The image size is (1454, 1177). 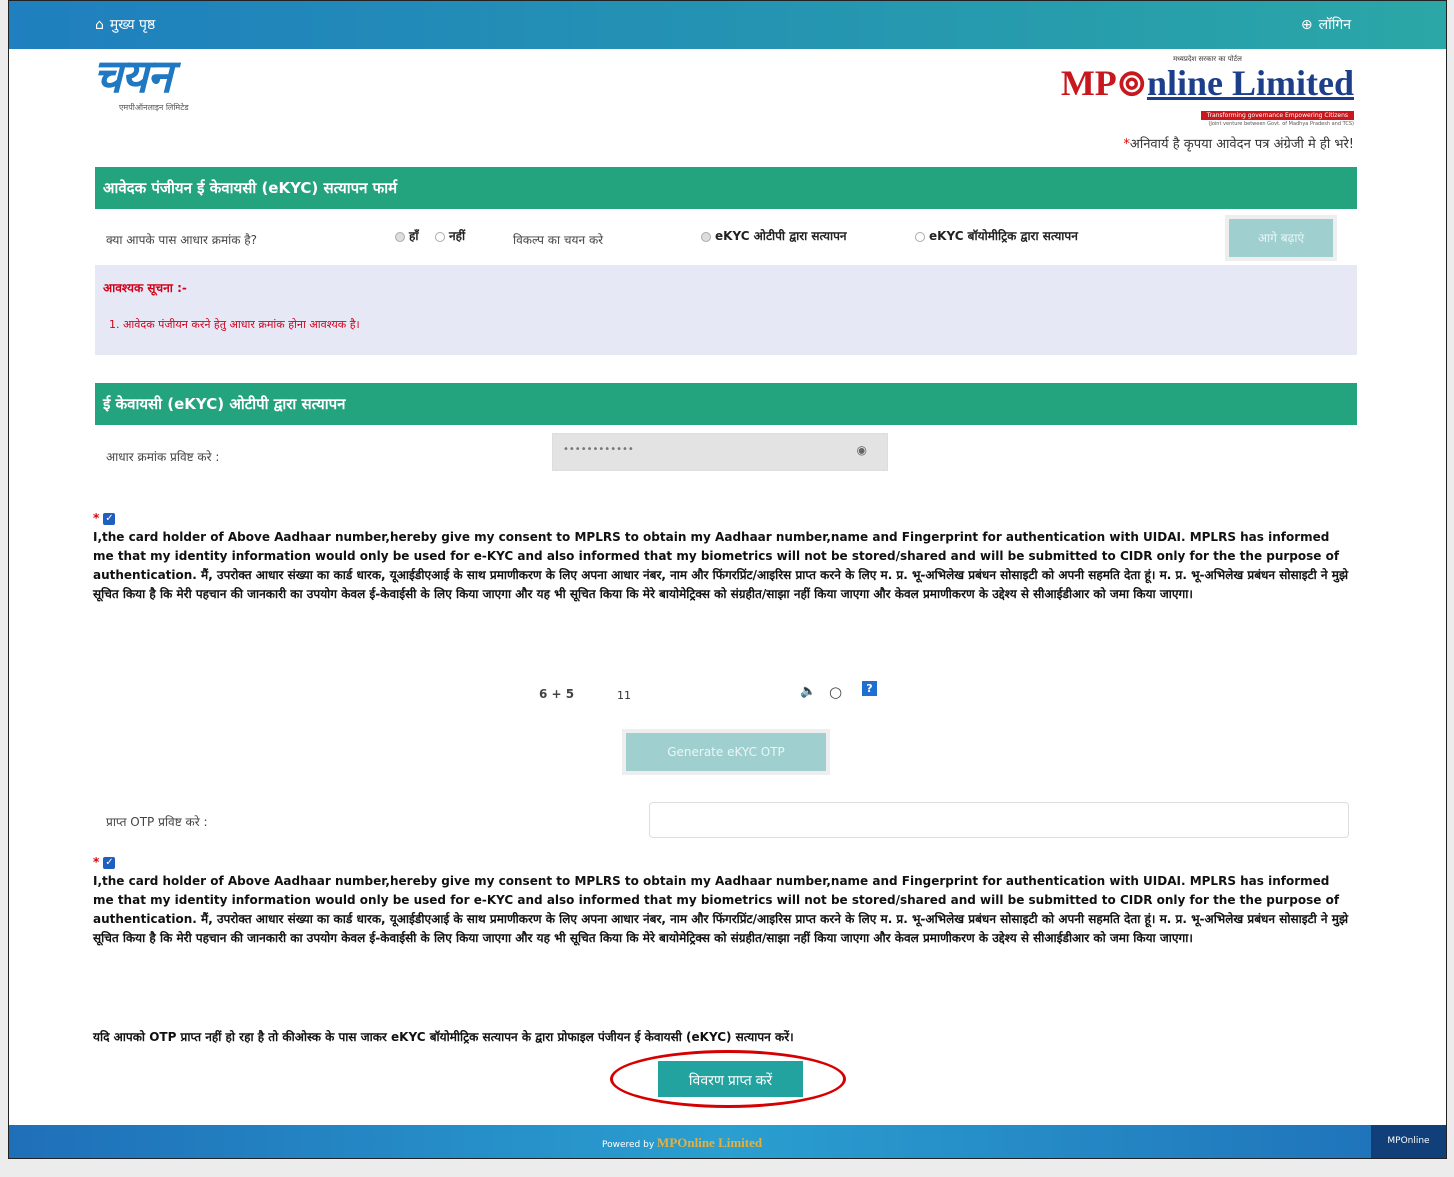 What do you see at coordinates (1306, 24) in the screenshot?
I see `login-icon: ⊕` at bounding box center [1306, 24].